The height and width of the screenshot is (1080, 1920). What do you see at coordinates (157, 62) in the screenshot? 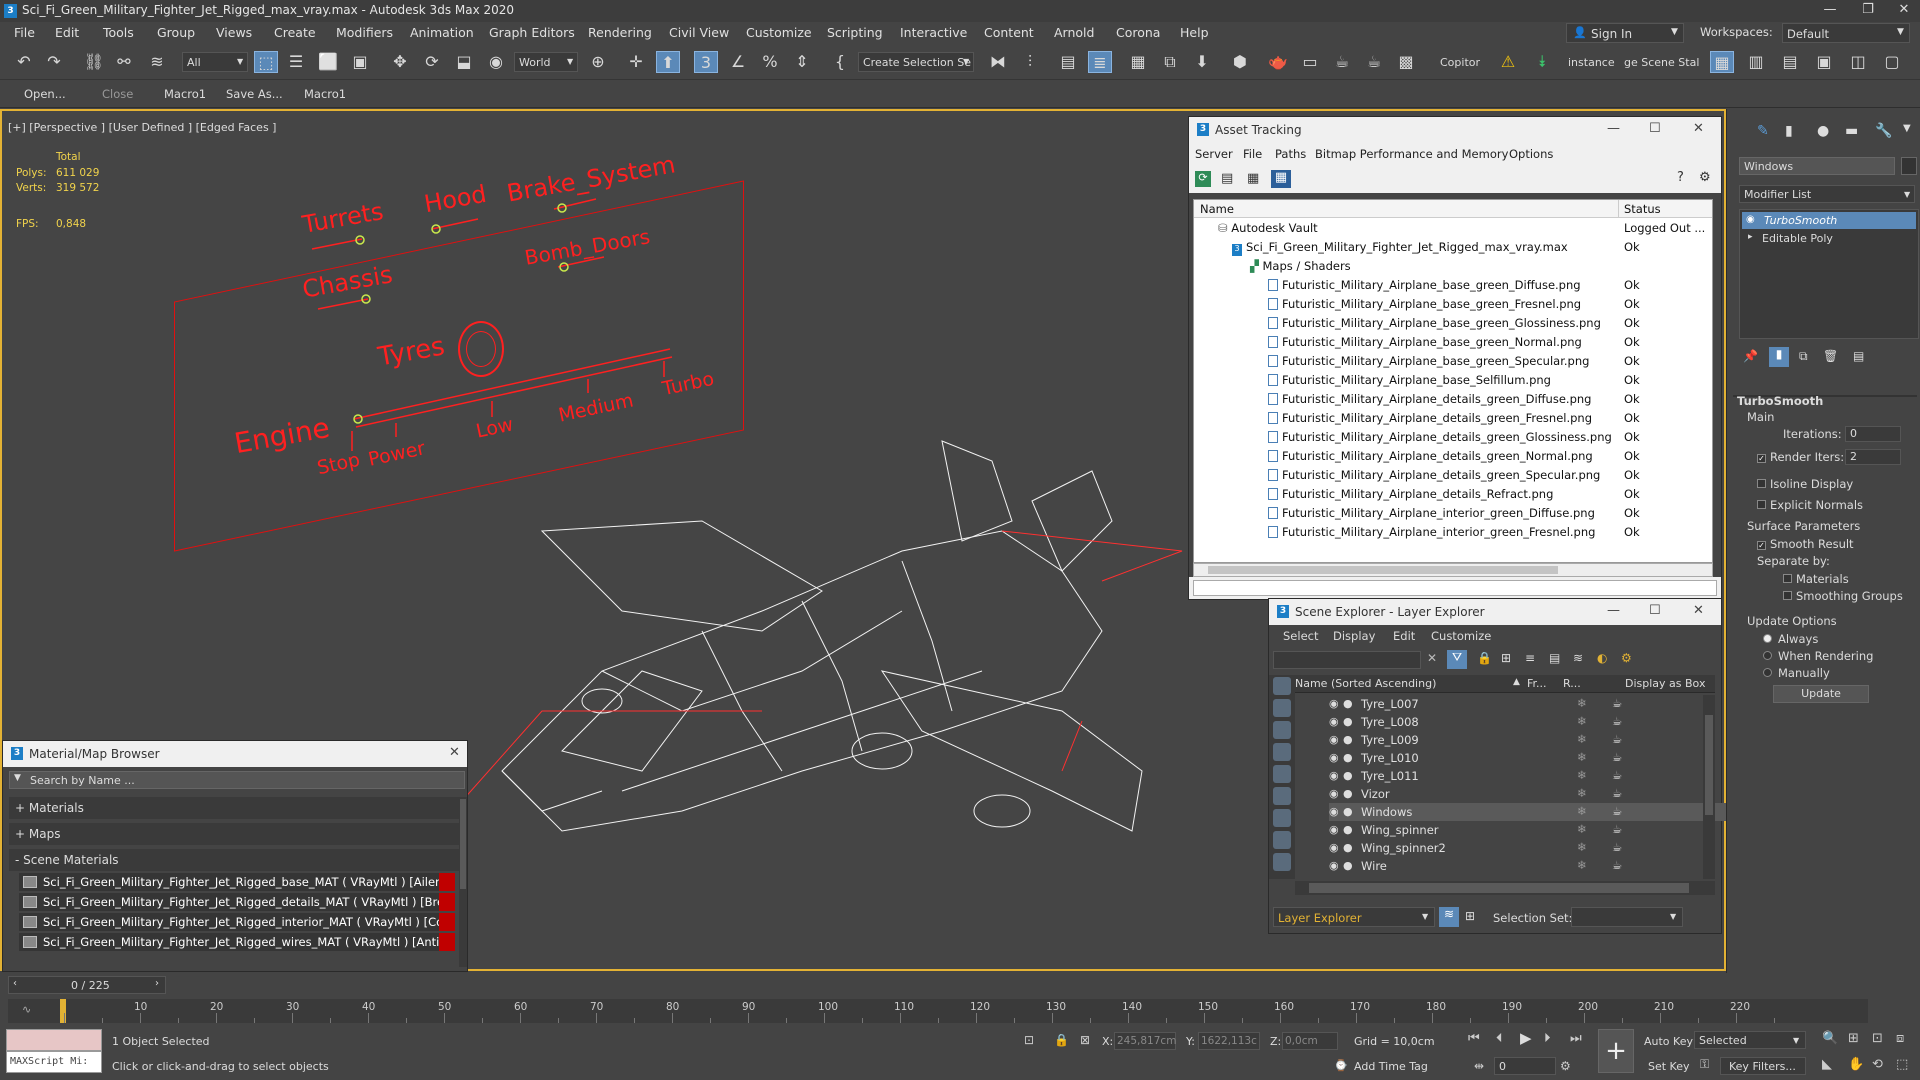
I see `bind-space-warp-icon: ≋` at bounding box center [157, 62].